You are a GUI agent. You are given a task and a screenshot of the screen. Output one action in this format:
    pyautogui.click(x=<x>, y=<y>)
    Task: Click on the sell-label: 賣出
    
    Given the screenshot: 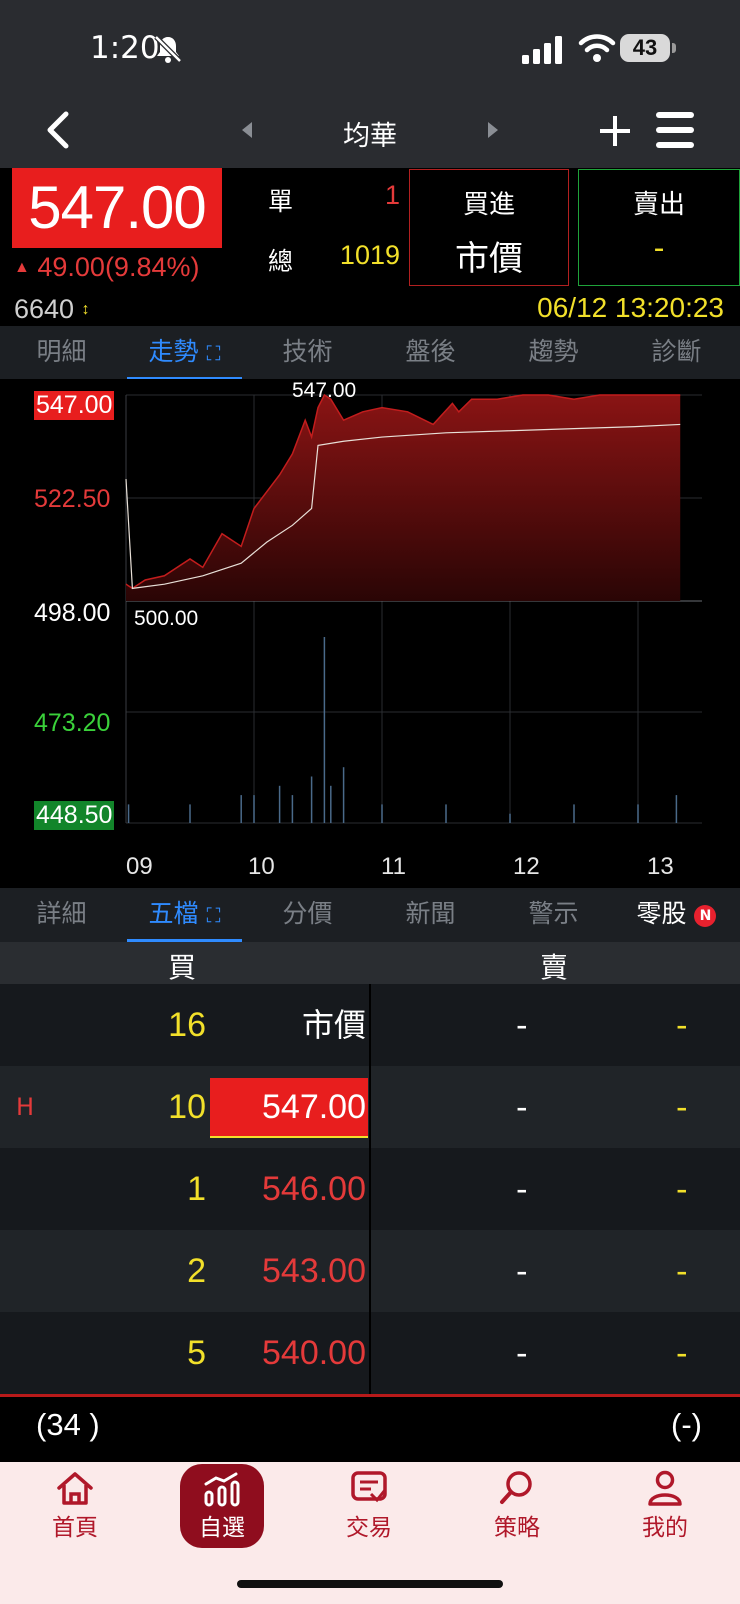 What is the action you would take?
    pyautogui.click(x=658, y=205)
    